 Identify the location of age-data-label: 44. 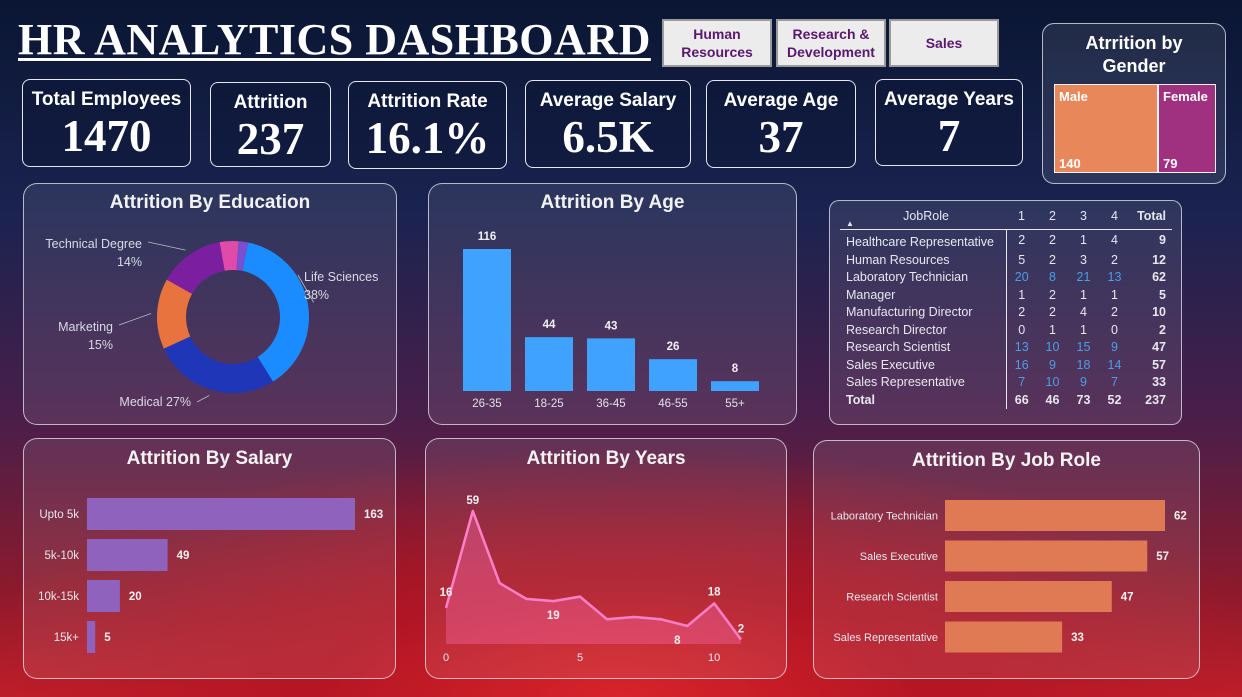
(549, 325).